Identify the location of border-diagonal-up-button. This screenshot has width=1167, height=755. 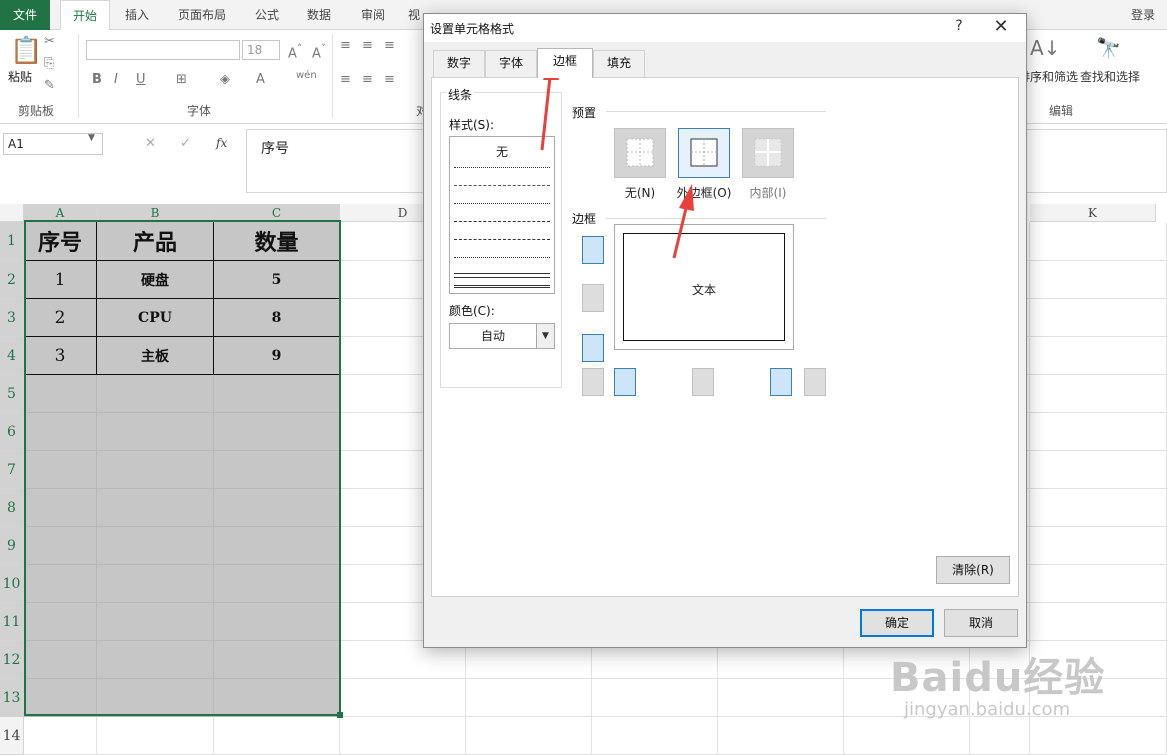
(593, 382).